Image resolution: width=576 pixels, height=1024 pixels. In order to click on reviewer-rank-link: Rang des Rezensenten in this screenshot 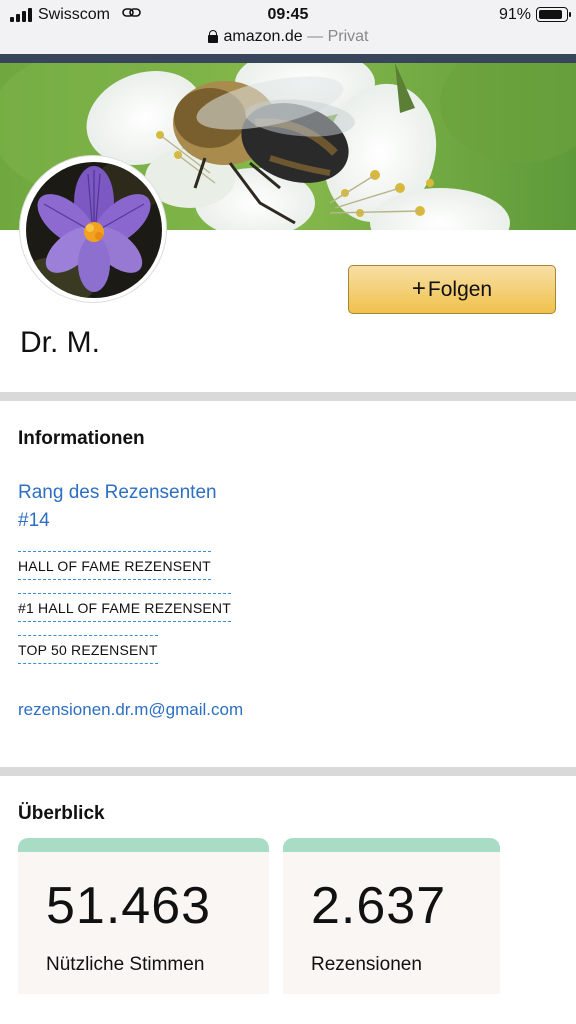, I will do `click(117, 493)`.